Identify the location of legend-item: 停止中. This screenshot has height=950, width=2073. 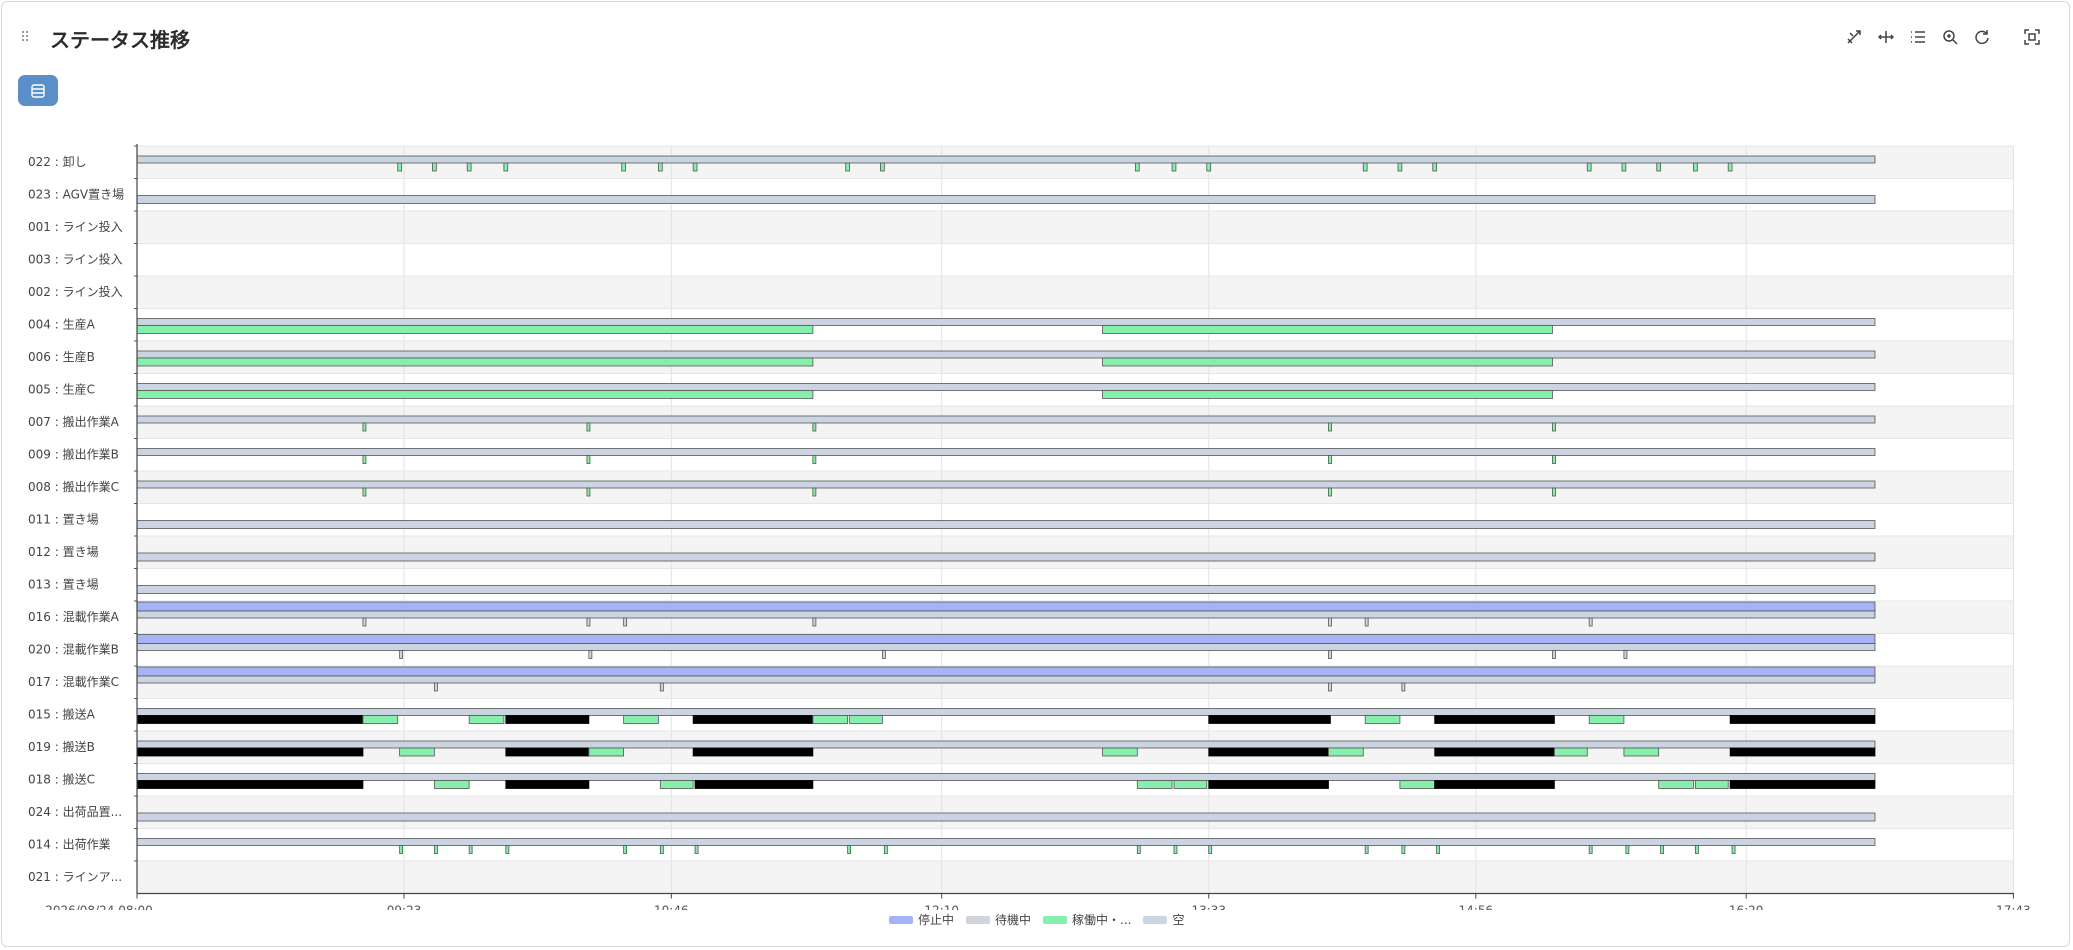
(921, 919).